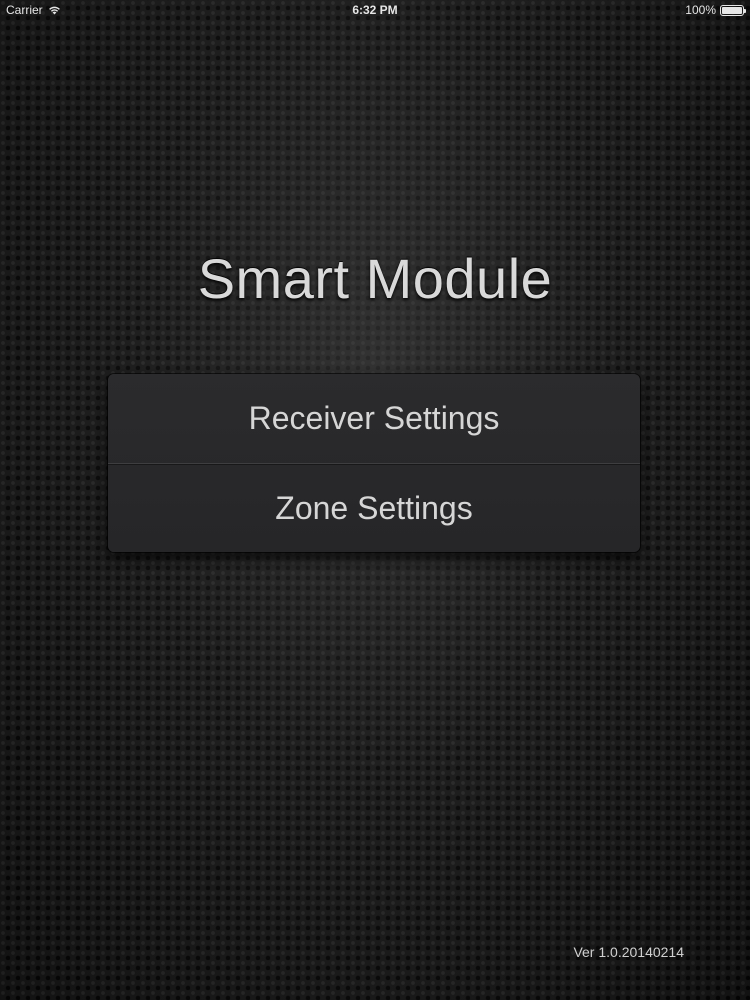 The width and height of the screenshot is (750, 1000). Describe the element at coordinates (628, 952) in the screenshot. I see `version-label: Ver 1.0.20140214` at that location.